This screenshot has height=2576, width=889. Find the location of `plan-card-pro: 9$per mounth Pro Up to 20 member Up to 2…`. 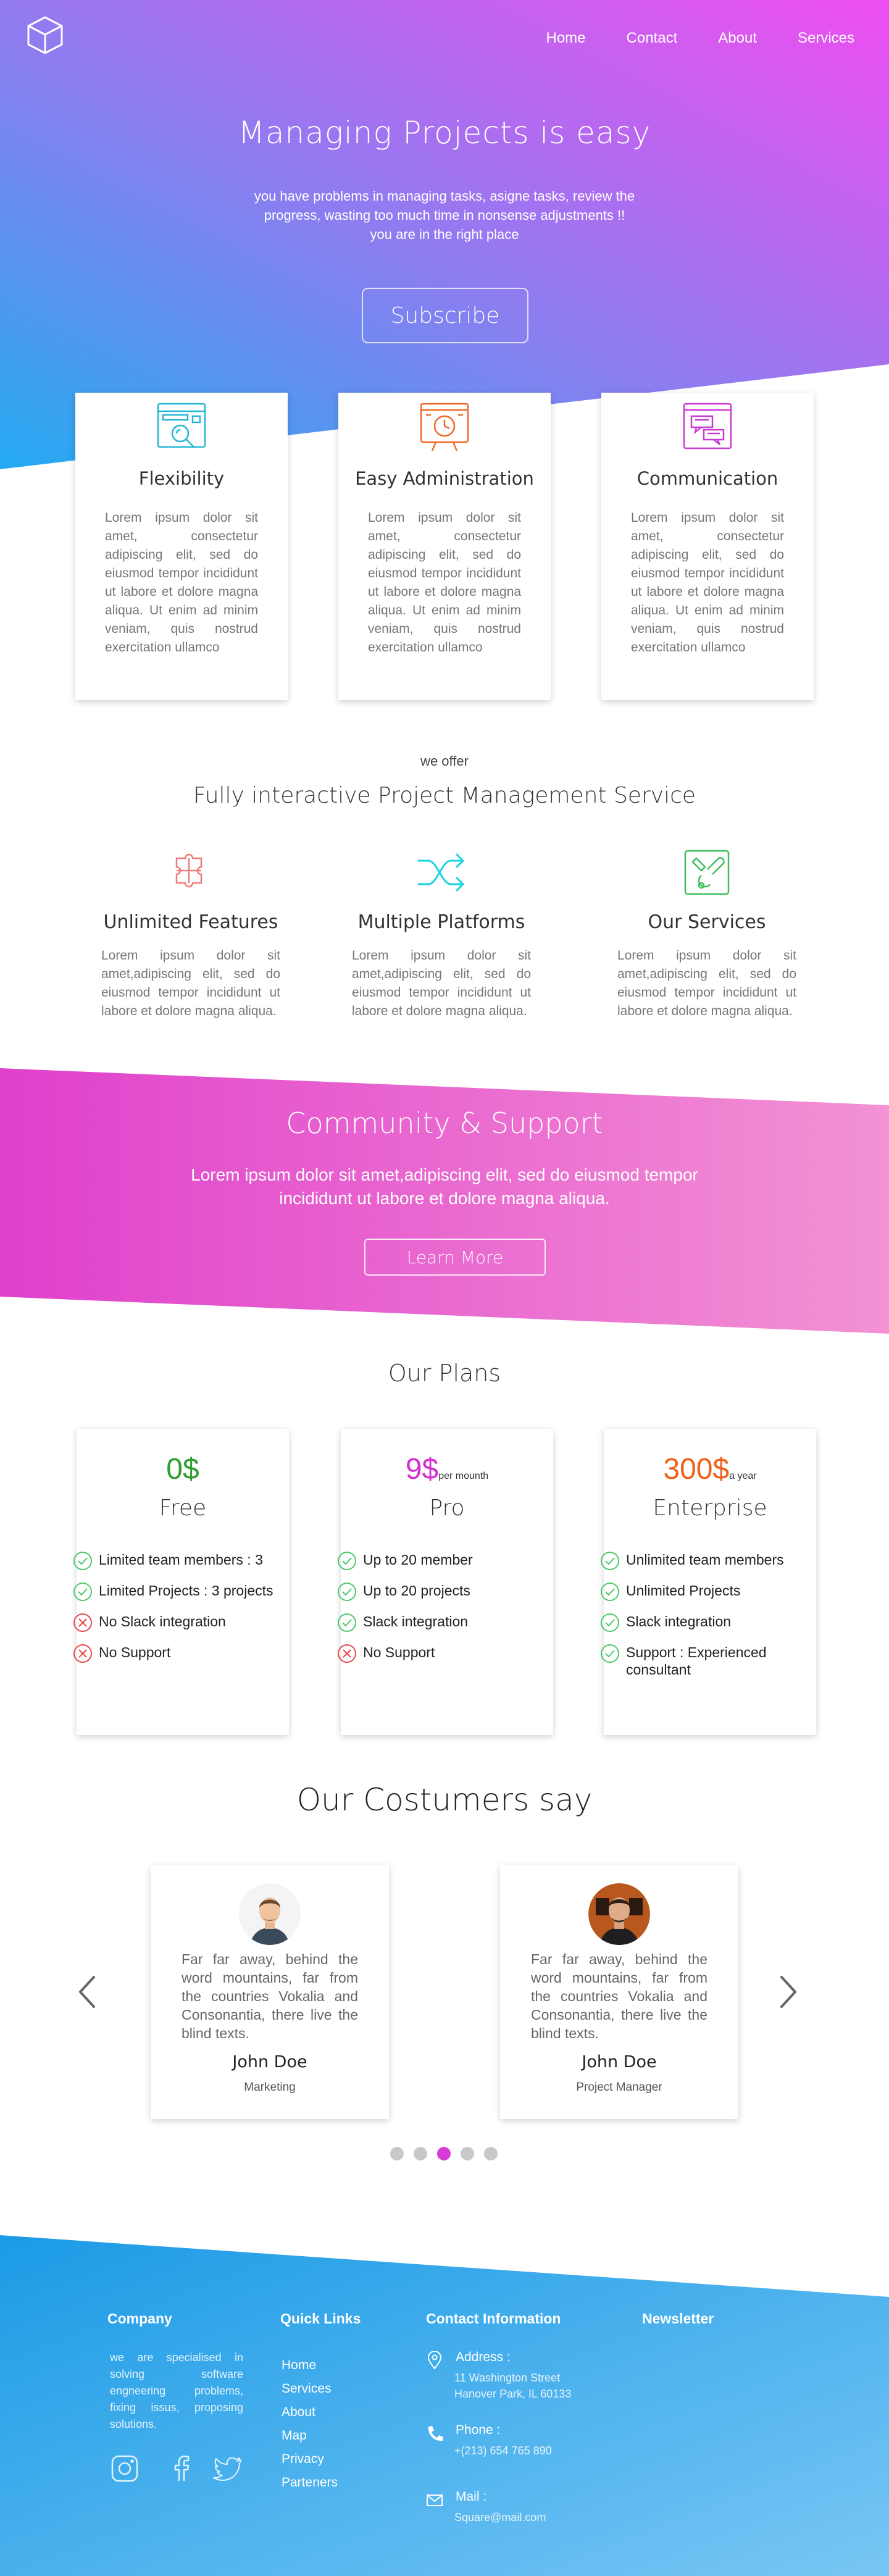

plan-card-pro: 9$per mounth Pro Up to 20 member Up to 2… is located at coordinates (446, 1582).